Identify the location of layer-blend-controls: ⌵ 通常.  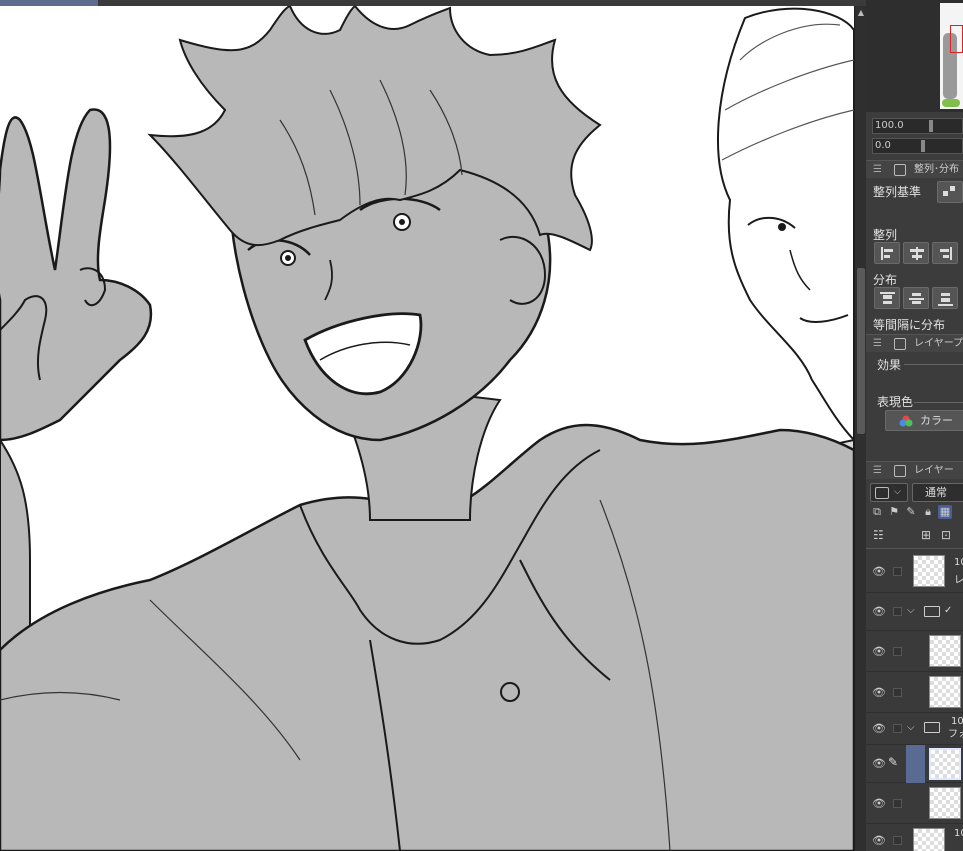
(916, 493).